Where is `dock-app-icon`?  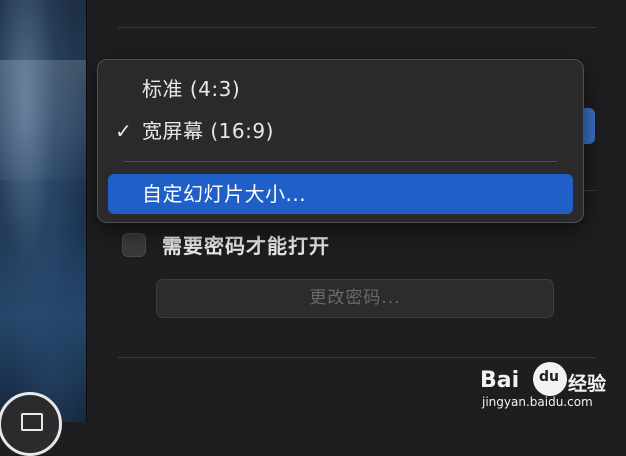 dock-app-icon is located at coordinates (31, 424).